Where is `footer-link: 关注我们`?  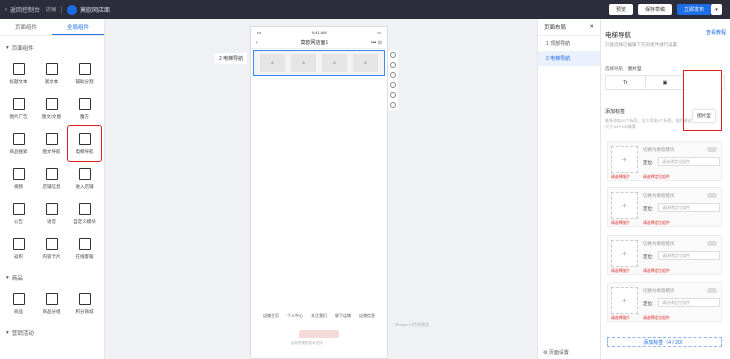 footer-link: 关注我们 is located at coordinates (319, 316).